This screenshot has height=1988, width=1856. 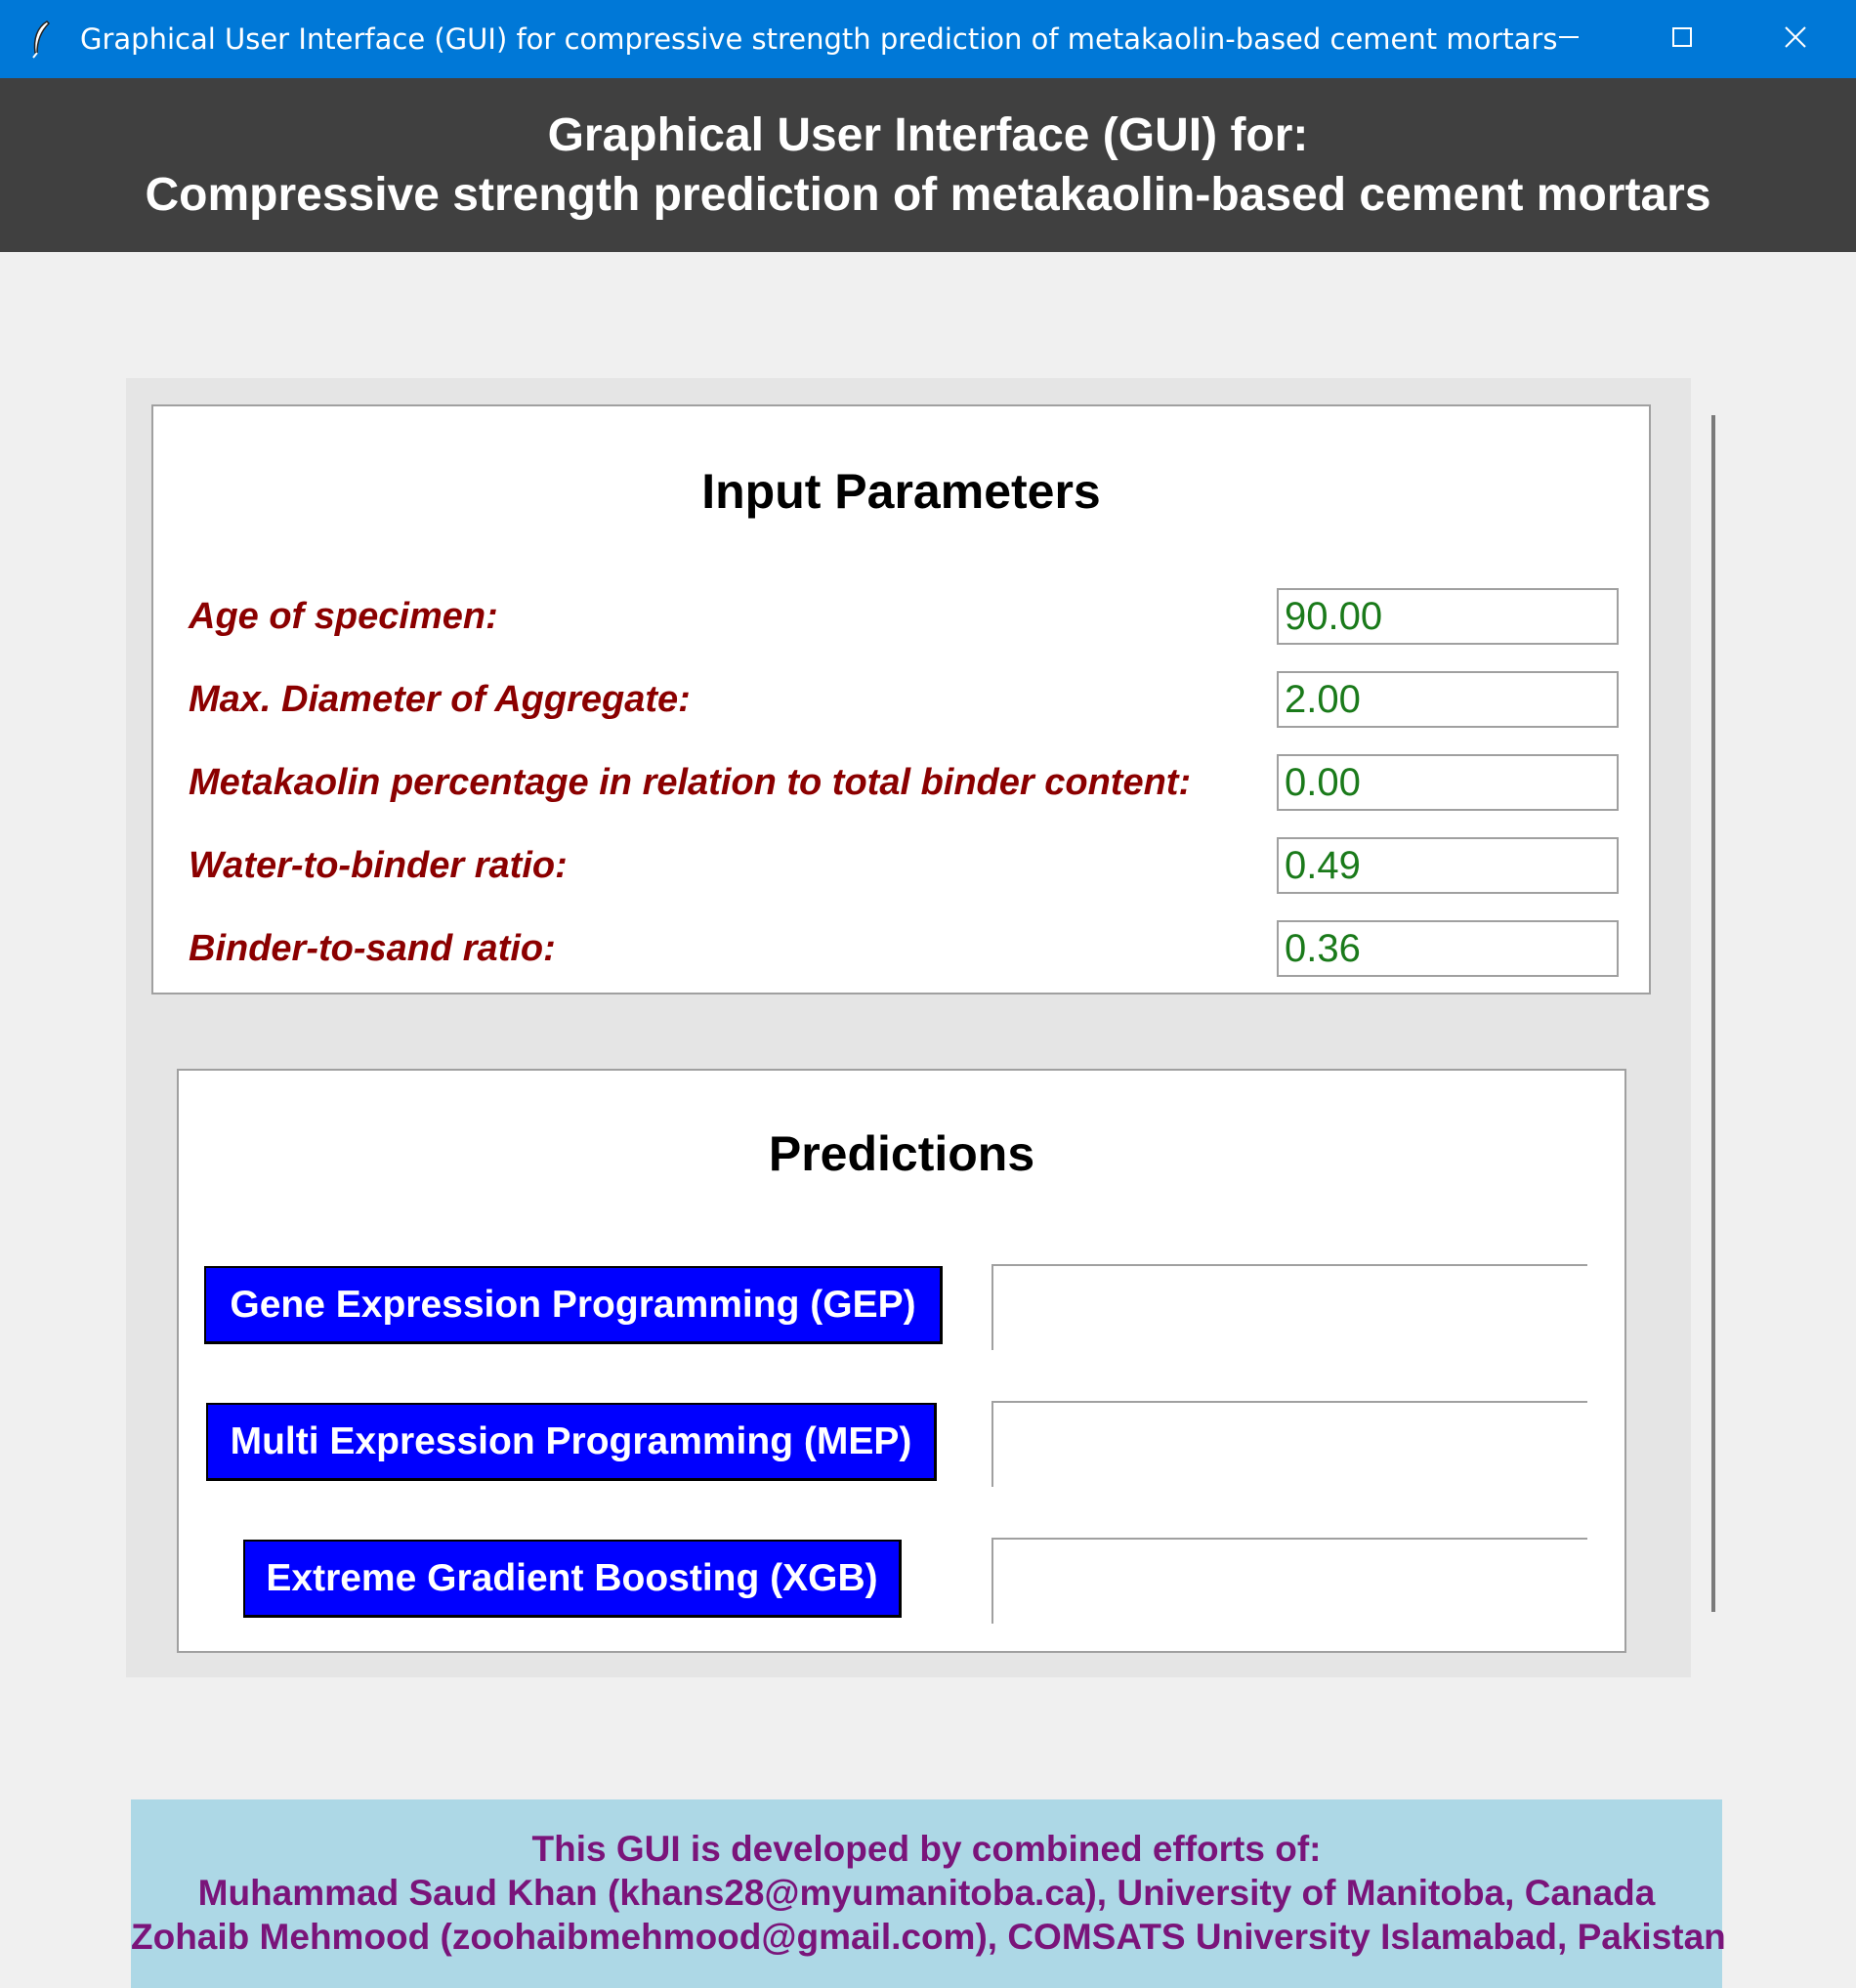 I want to click on predictions-title: Predictions, so click(x=902, y=1153).